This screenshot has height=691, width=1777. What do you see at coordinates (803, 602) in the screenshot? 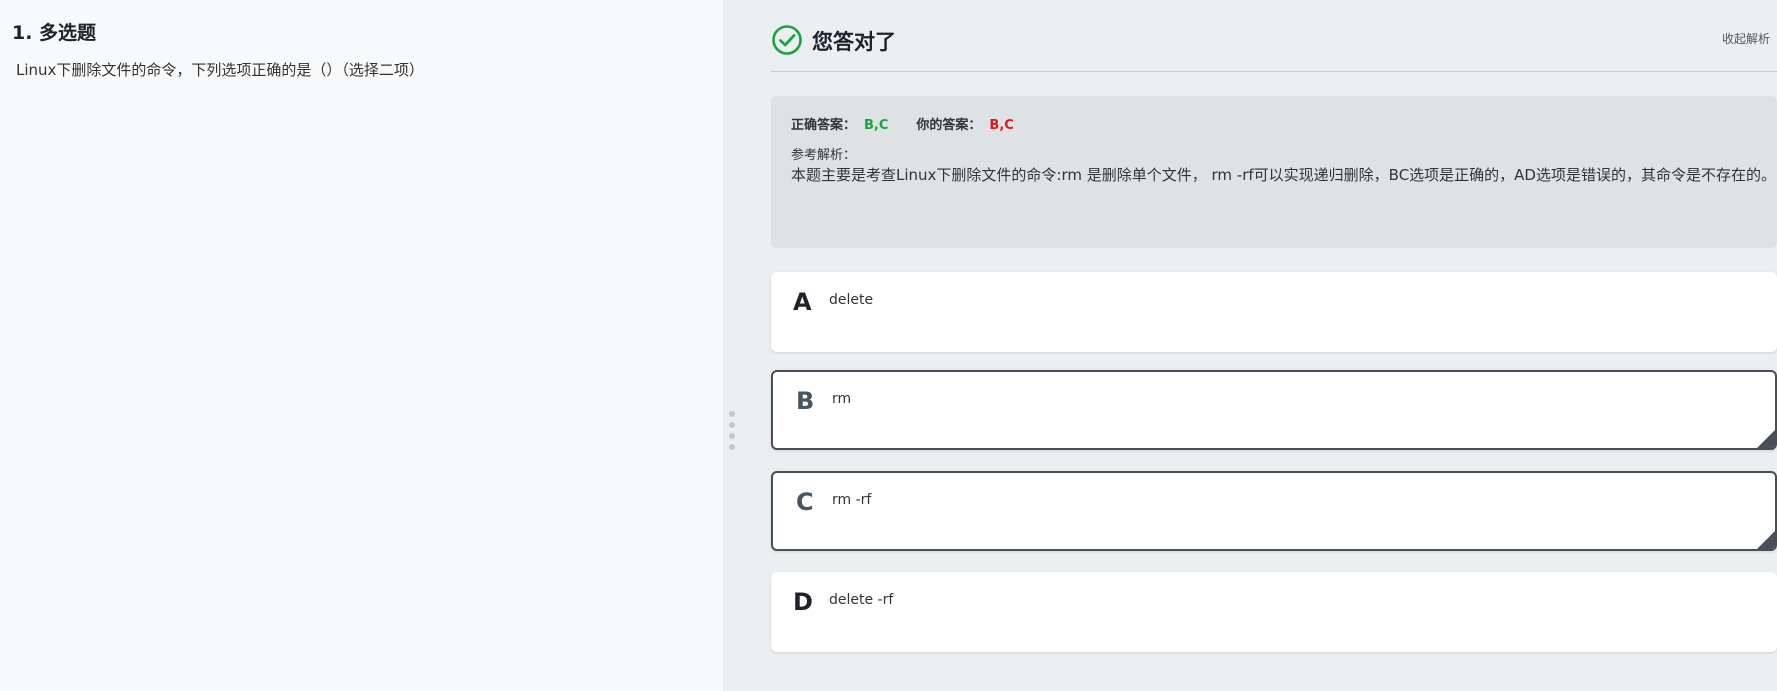
I see `option-letter: D` at bounding box center [803, 602].